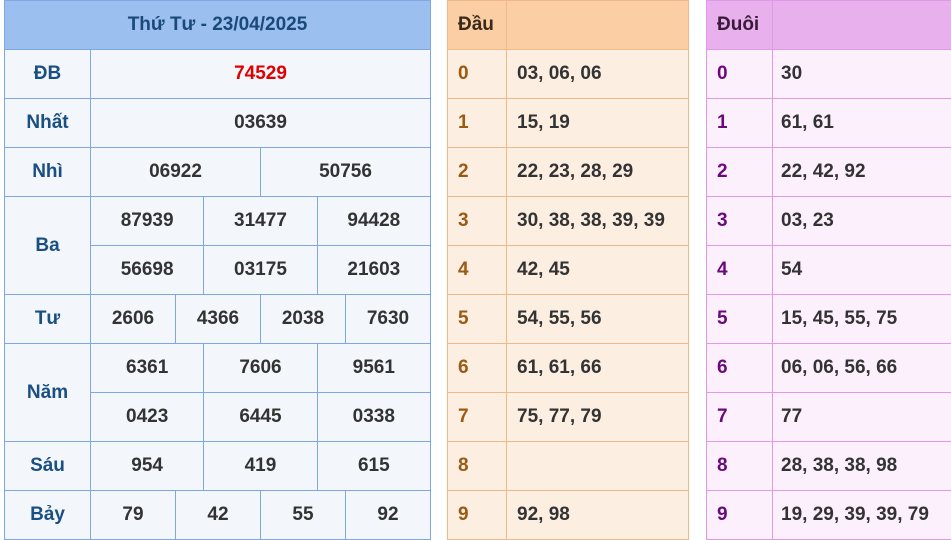 The height and width of the screenshot is (540, 951). I want to click on results-header-row: Thứ Tư - 23/04/2025, so click(218, 25).